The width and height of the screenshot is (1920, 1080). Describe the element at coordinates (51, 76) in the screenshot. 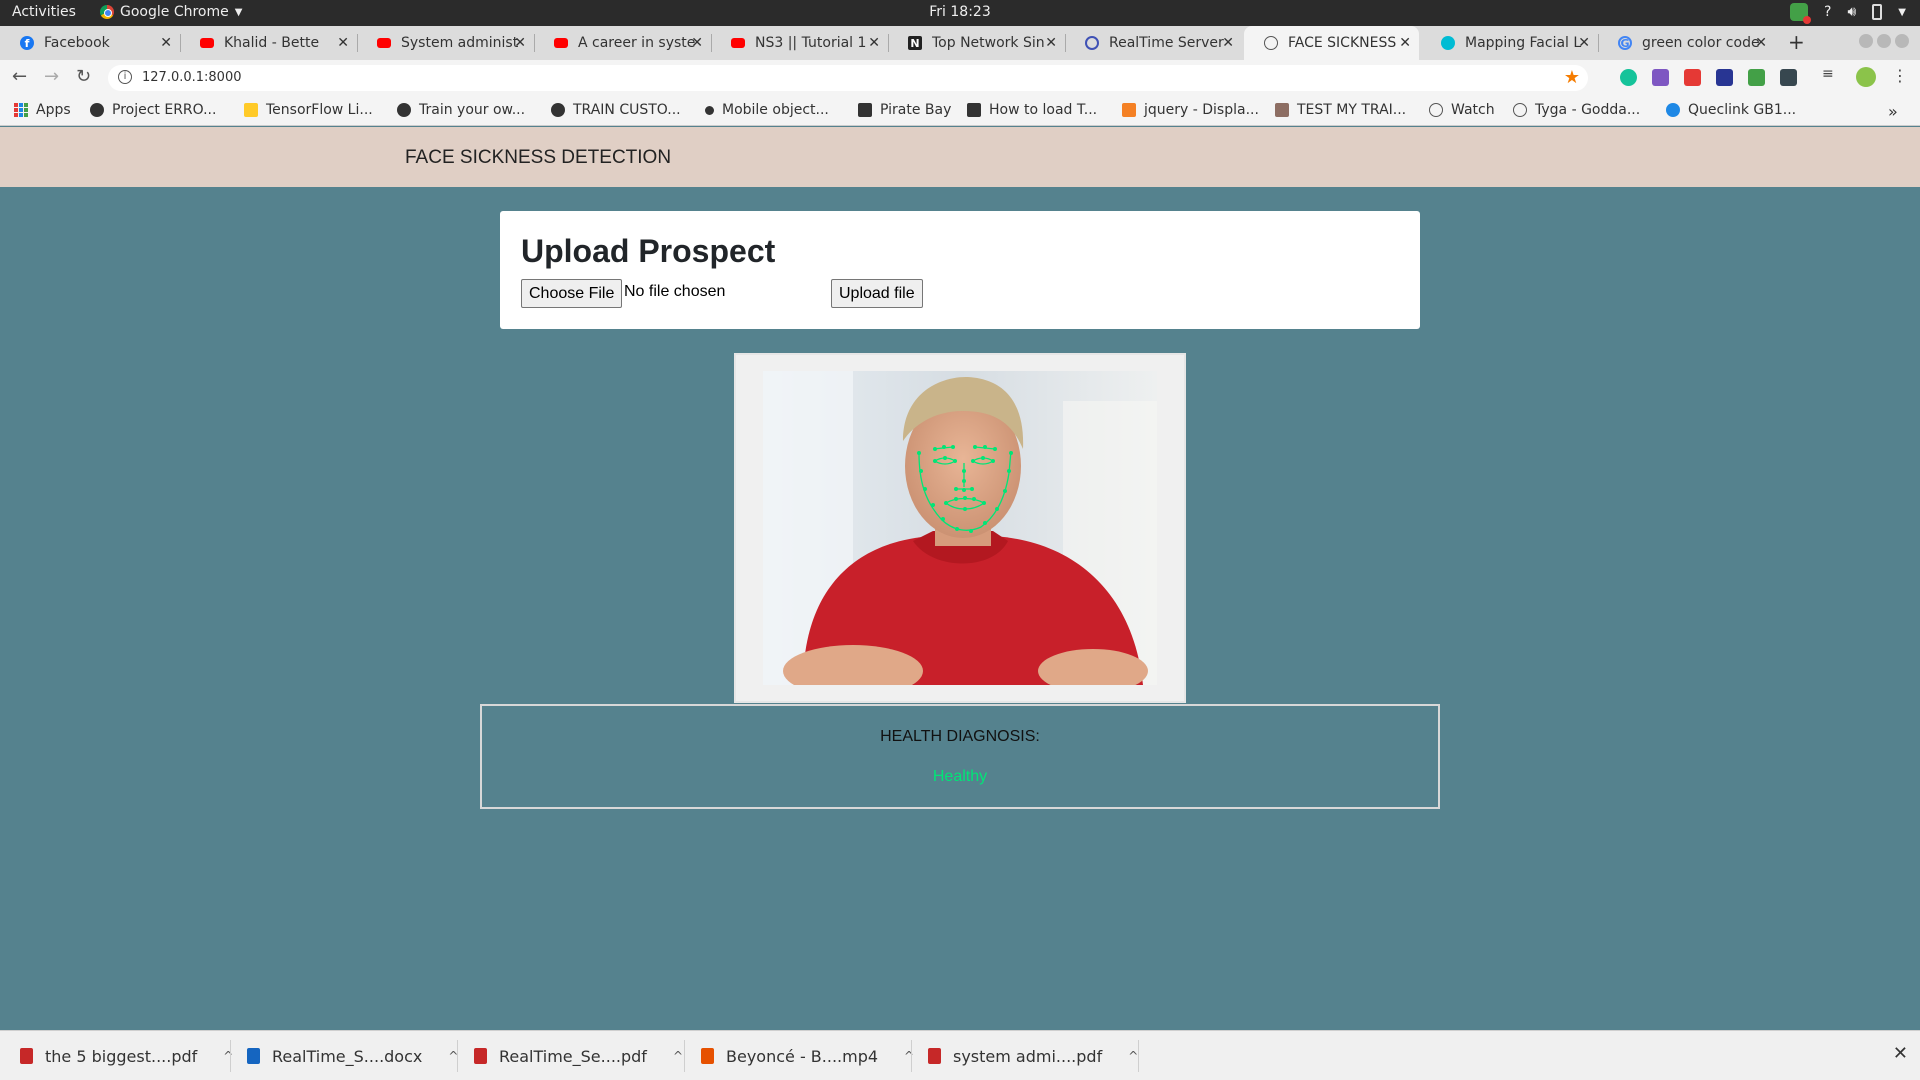

I see `forward-button: →` at that location.